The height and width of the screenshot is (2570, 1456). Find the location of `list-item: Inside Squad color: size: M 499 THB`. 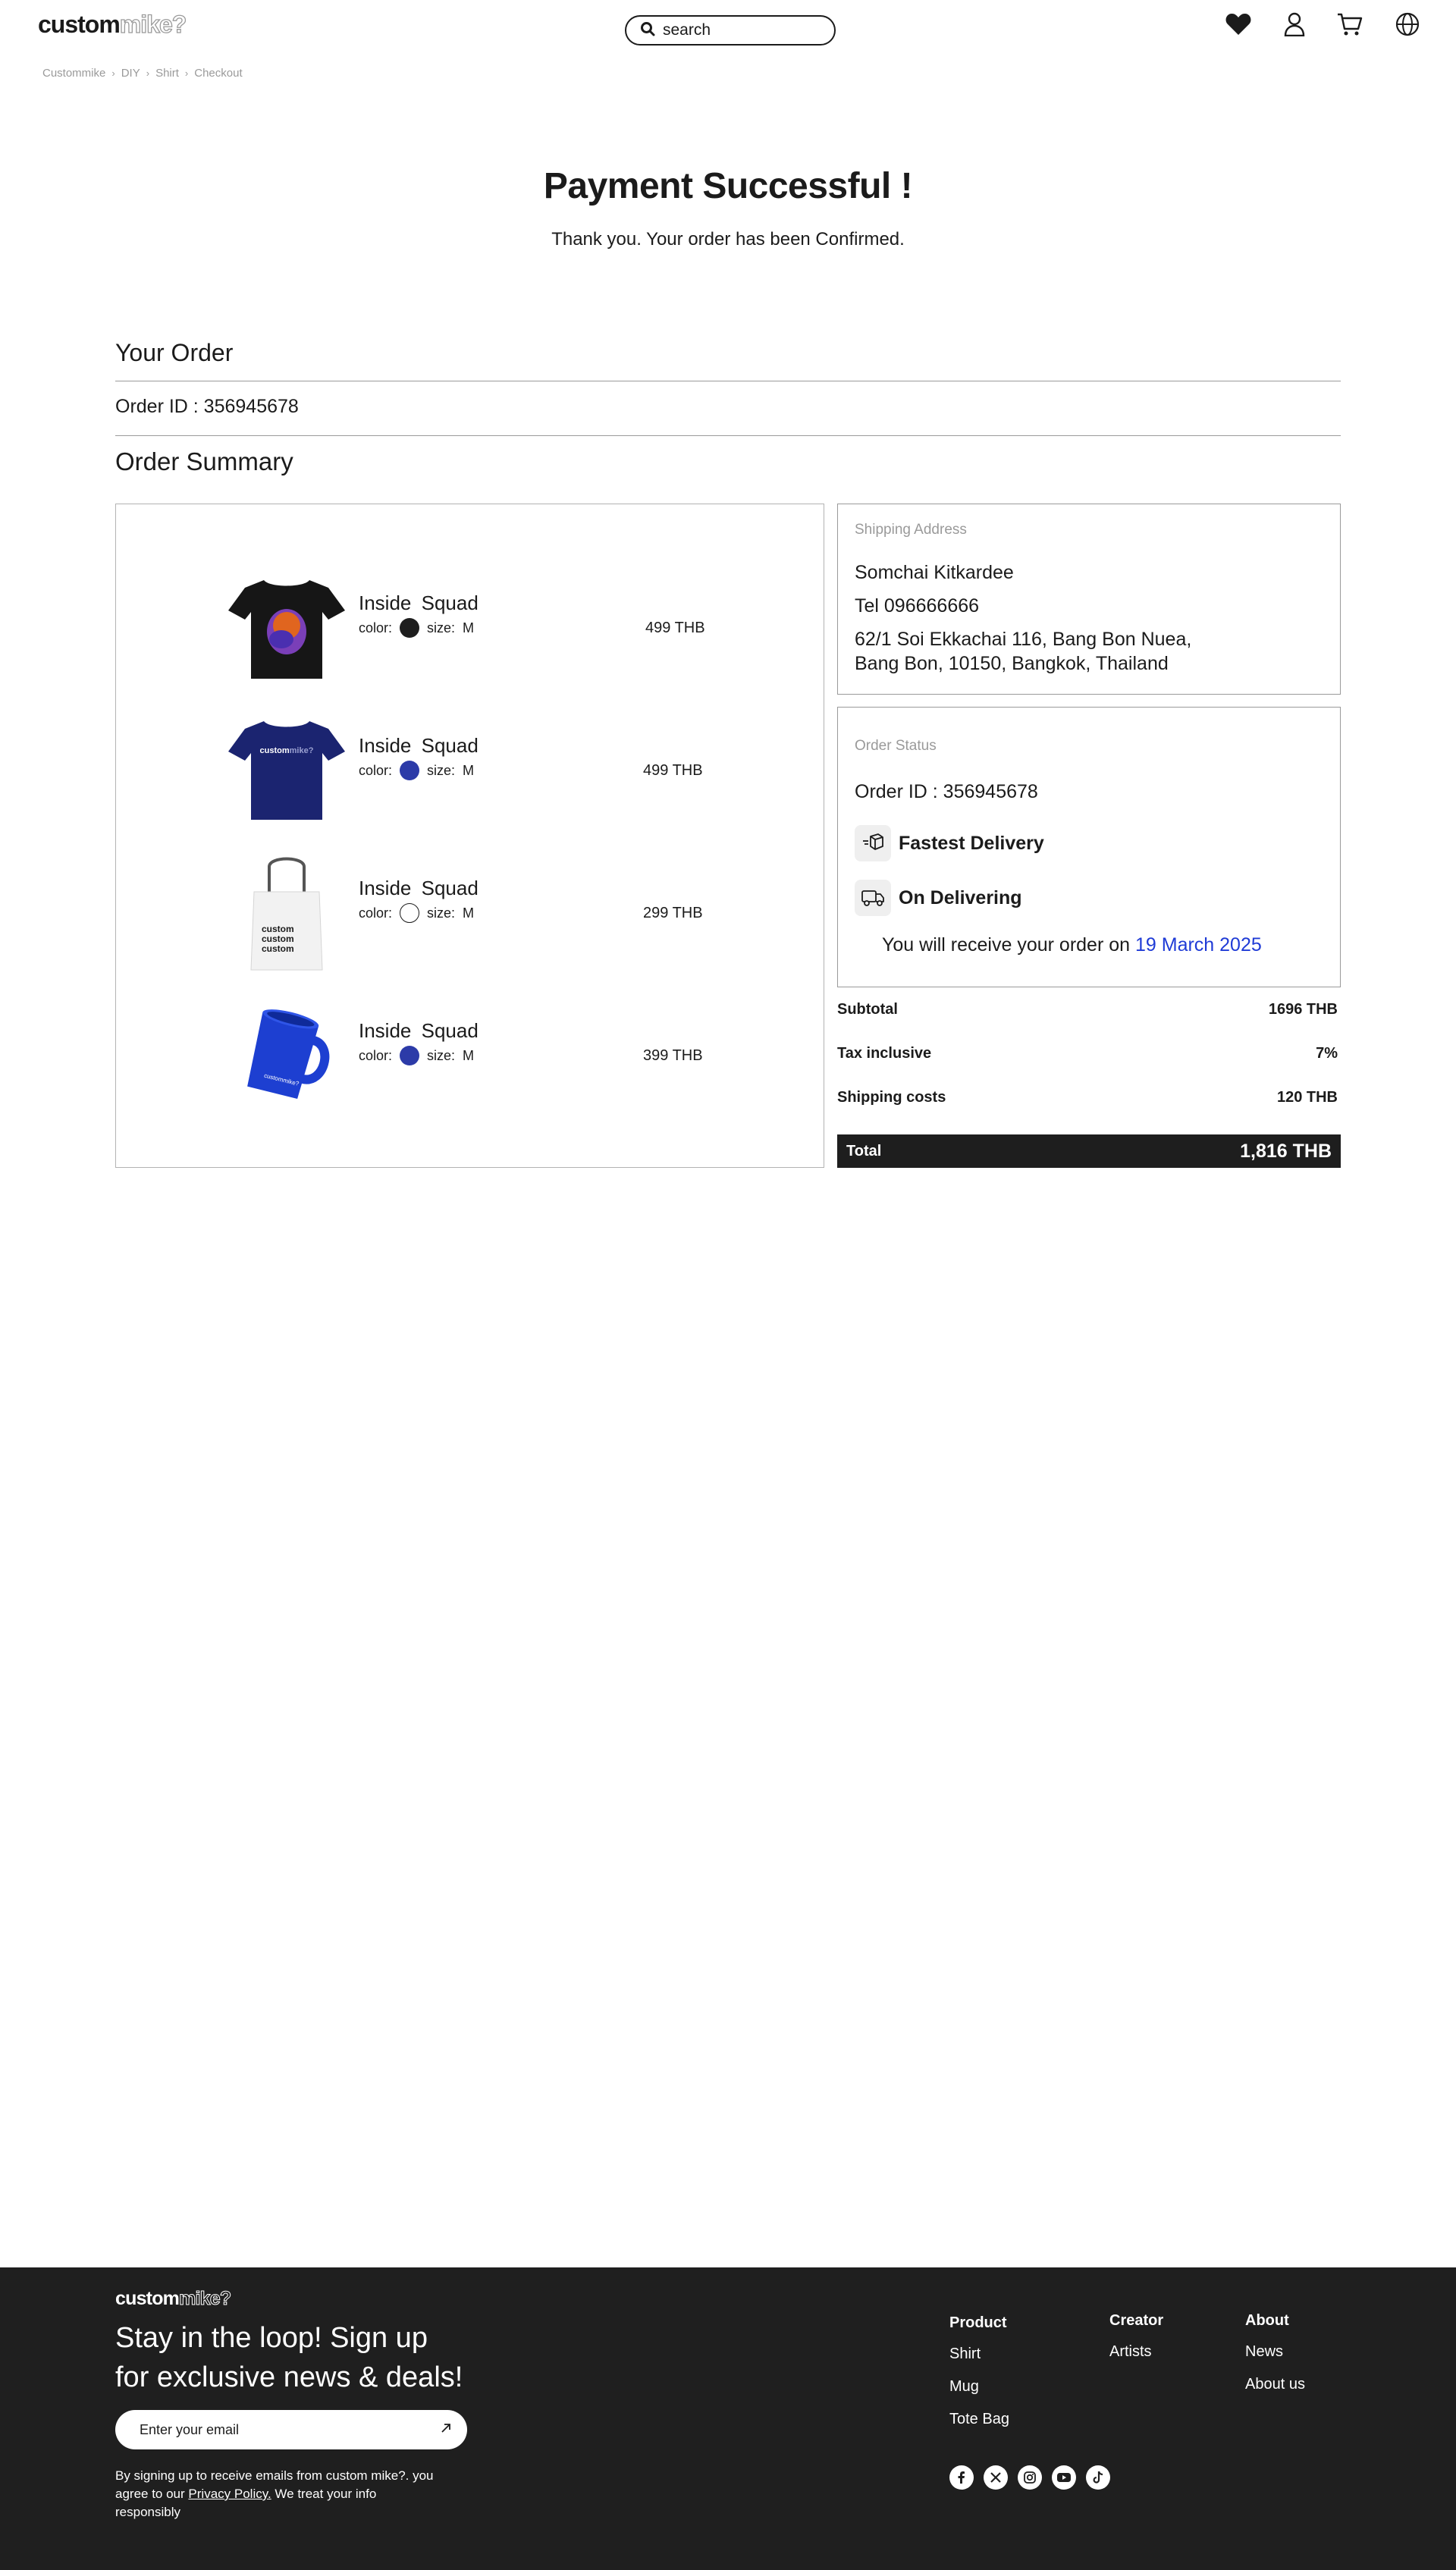

list-item: Inside Squad color: size: M 499 THB is located at coordinates (470, 629).